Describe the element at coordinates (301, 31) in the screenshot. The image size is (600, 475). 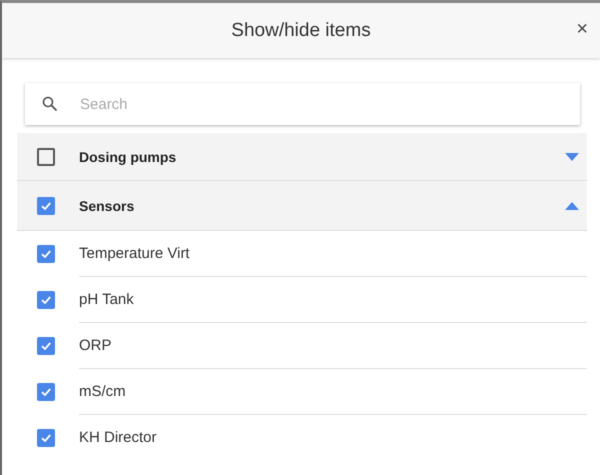
I see `dialog-title: Show/hide items` at that location.